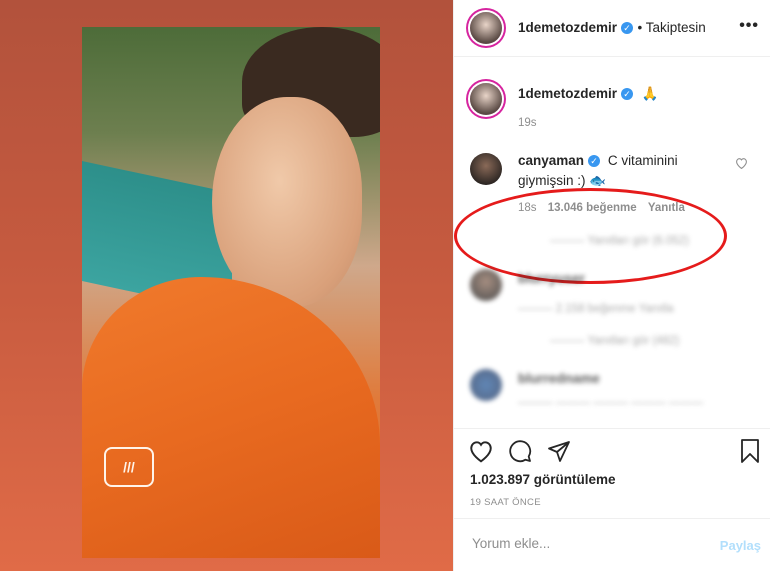  I want to click on face-shape, so click(287, 202).